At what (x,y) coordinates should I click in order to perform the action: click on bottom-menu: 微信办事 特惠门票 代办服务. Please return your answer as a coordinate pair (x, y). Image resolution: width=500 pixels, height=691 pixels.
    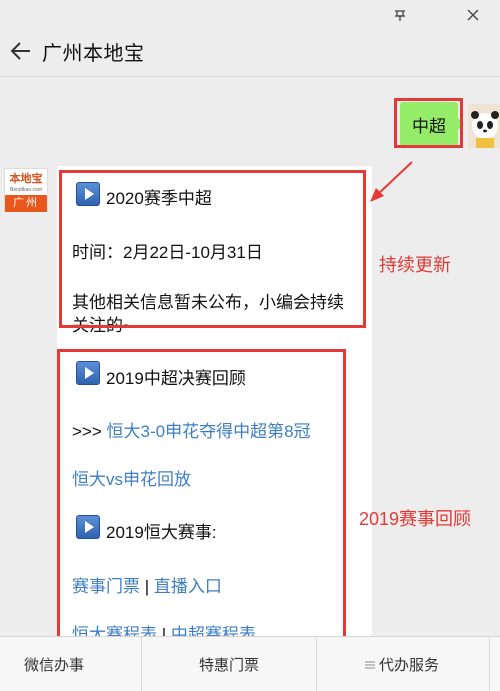
    Looking at the image, I should click on (250, 663).